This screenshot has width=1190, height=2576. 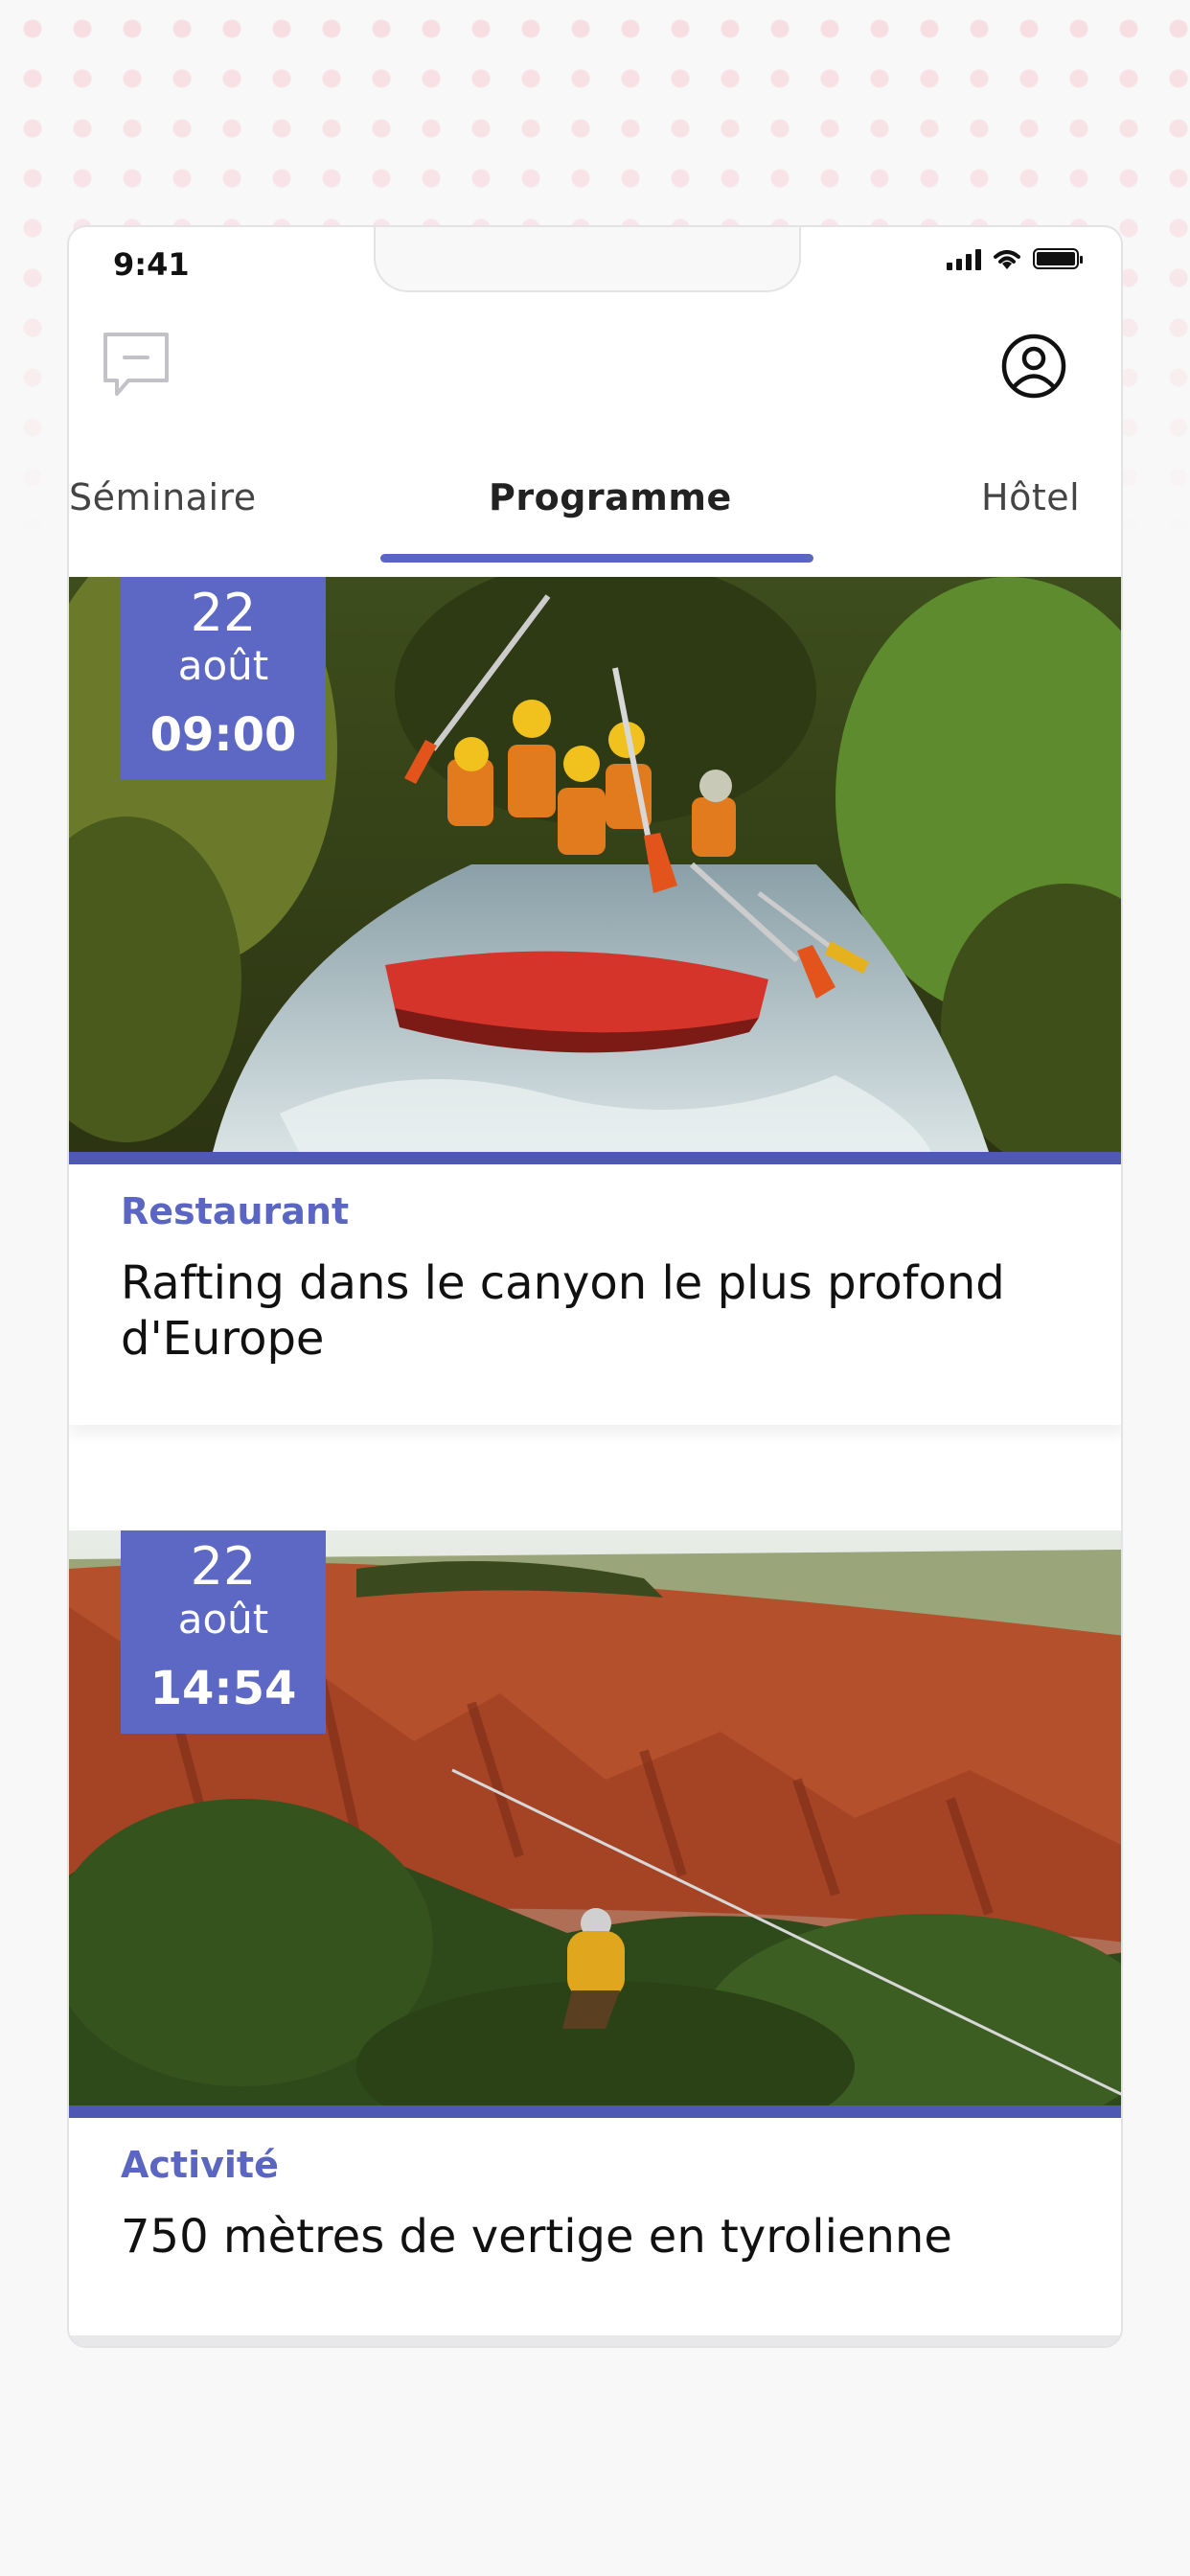 I want to click on tab-hotel: Hôtel, so click(x=1031, y=497).